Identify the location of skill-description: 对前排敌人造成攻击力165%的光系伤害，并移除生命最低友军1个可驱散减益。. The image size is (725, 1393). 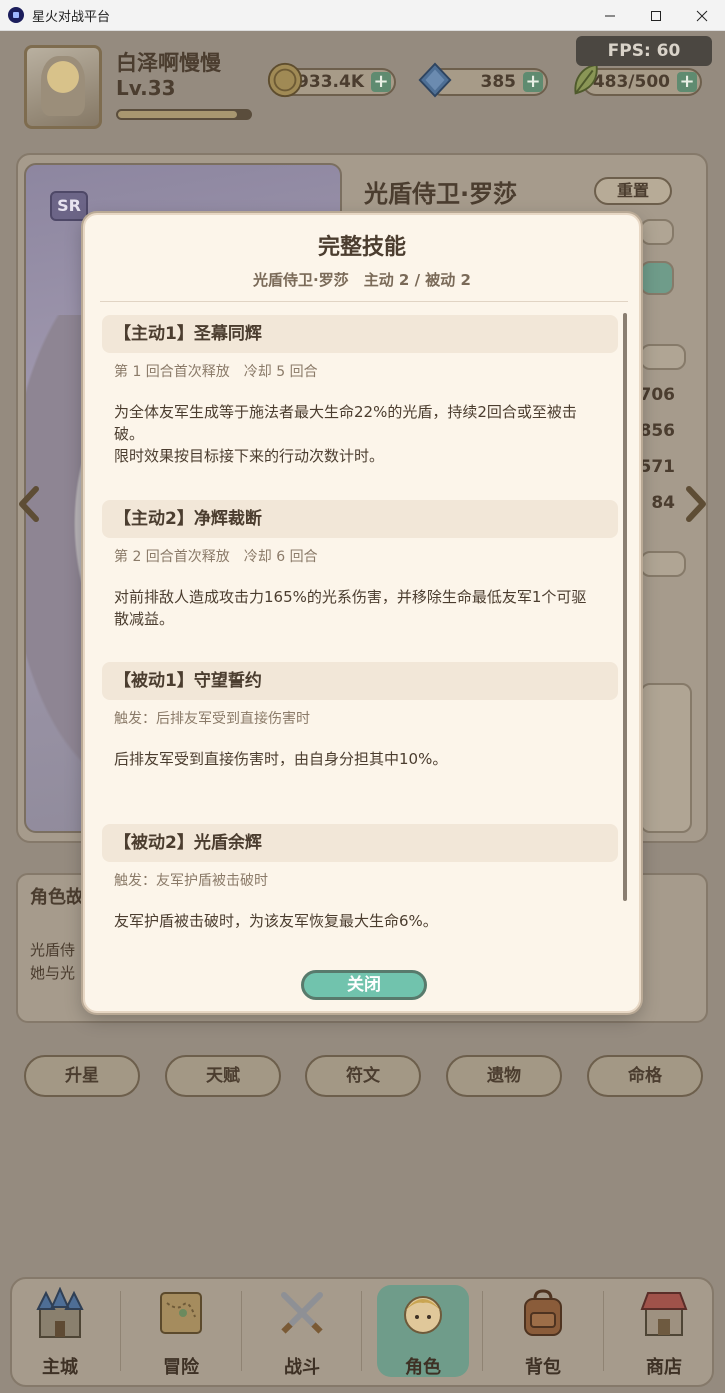
(360, 608).